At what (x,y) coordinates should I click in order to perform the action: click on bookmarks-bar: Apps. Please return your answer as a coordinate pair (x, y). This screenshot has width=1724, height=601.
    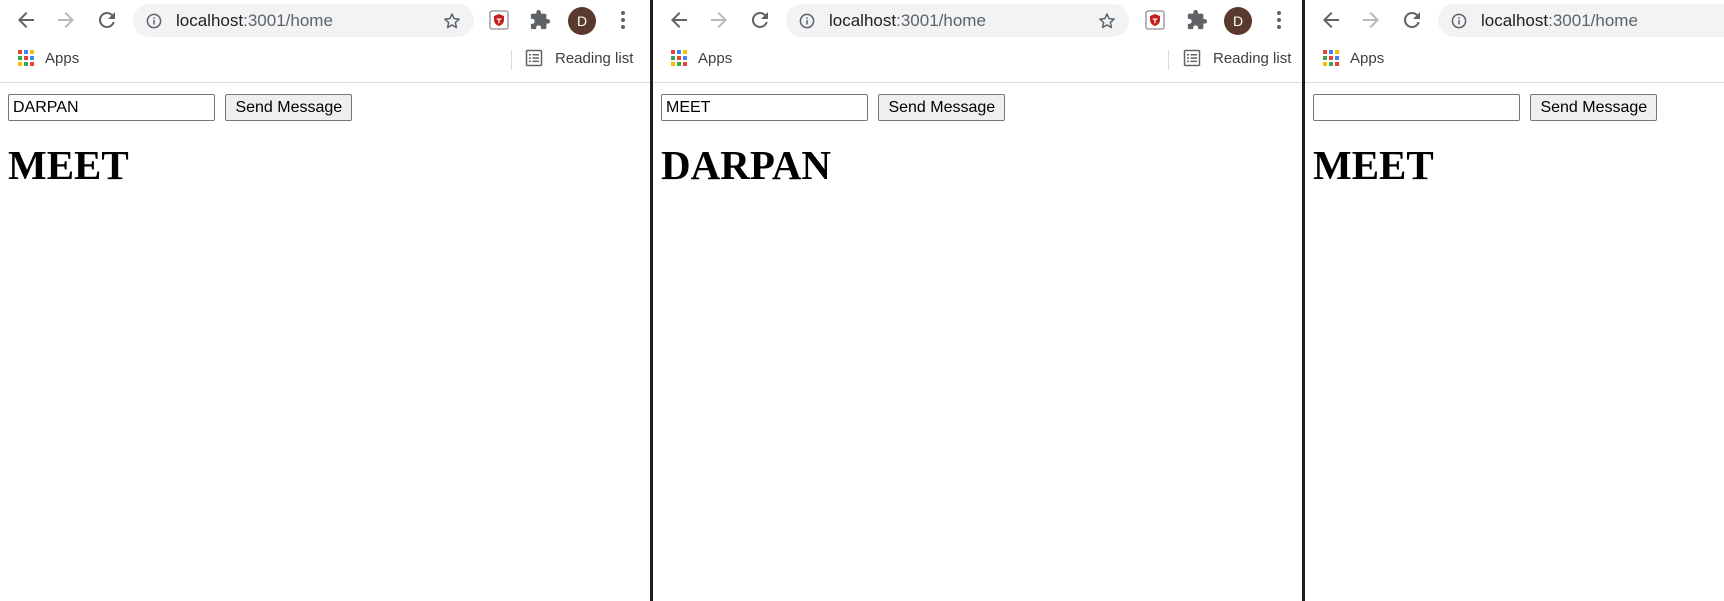
    Looking at the image, I should click on (1514, 61).